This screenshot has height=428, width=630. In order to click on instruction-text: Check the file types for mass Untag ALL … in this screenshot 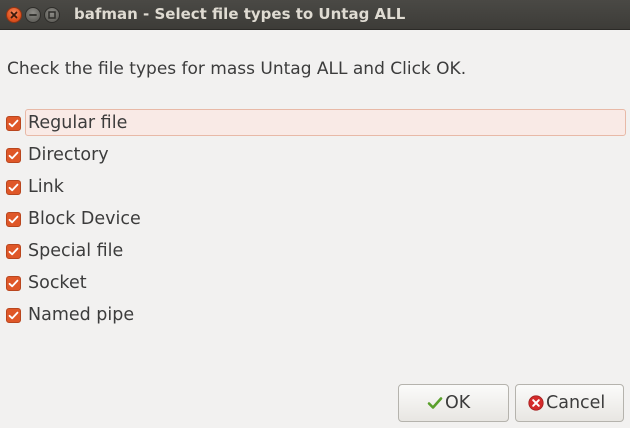, I will do `click(237, 69)`.